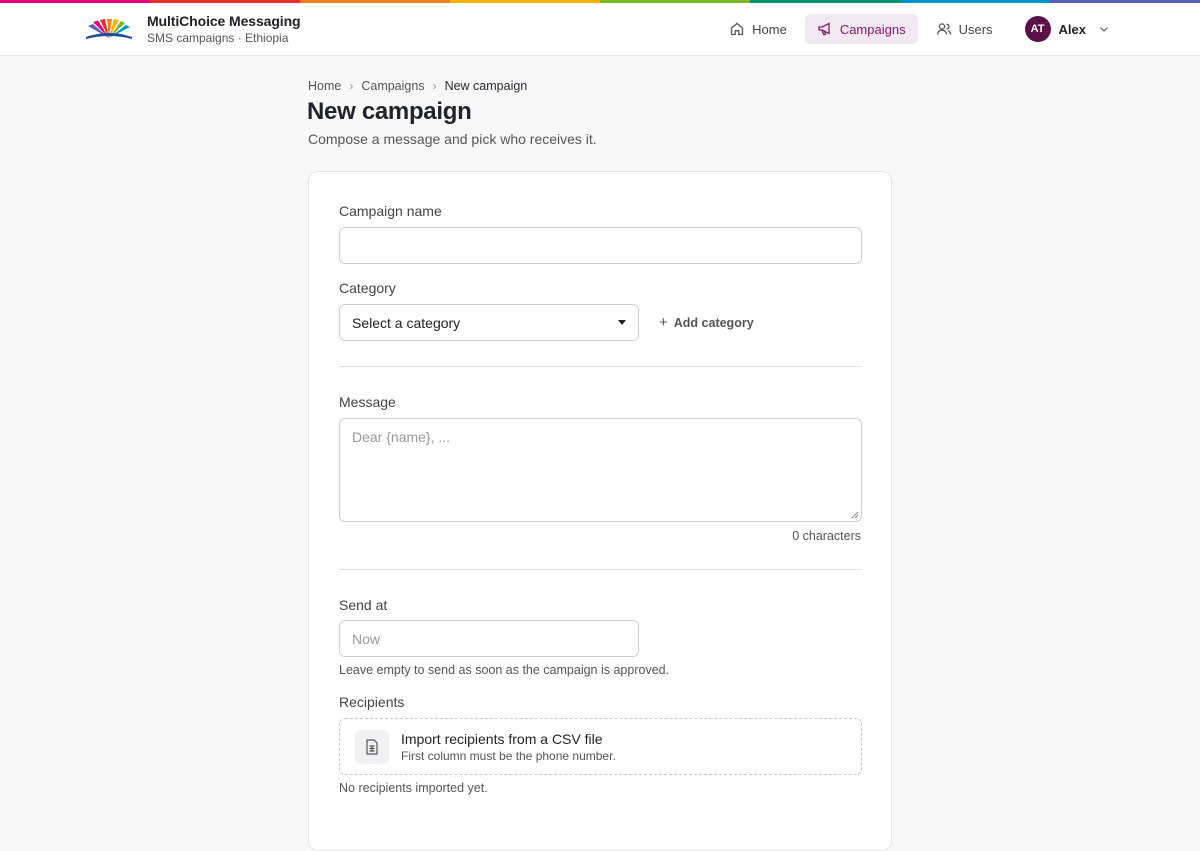 The width and height of the screenshot is (1200, 851). I want to click on breadcrumb: Home › Campaigns › New campaign, so click(417, 86).